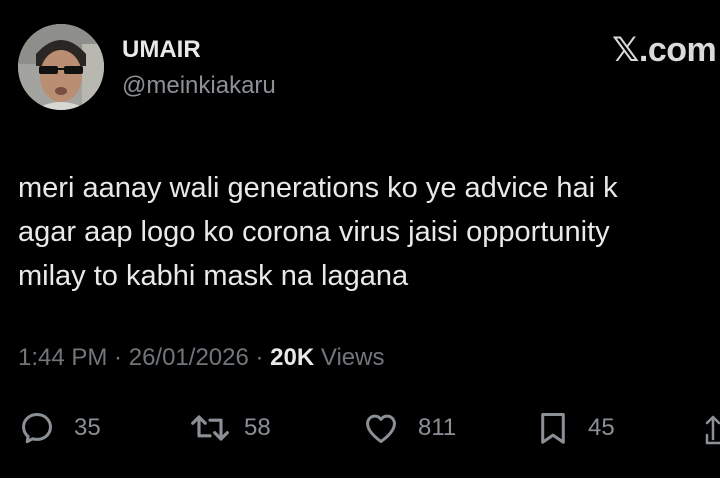 The image size is (720, 478). What do you see at coordinates (59, 428) in the screenshot?
I see `reply-button: 35` at bounding box center [59, 428].